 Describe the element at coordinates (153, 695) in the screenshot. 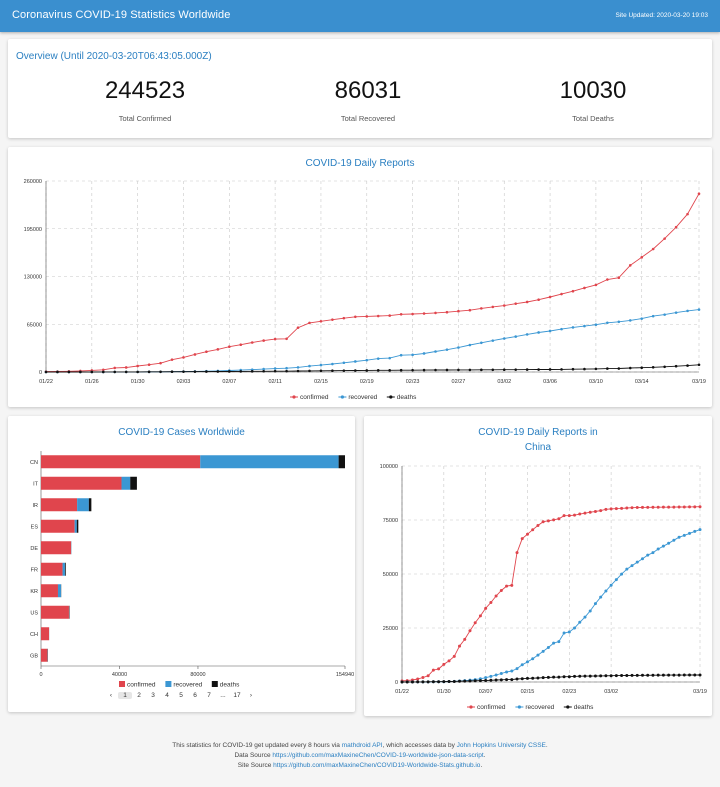

I see `page-3-button: 3` at that location.